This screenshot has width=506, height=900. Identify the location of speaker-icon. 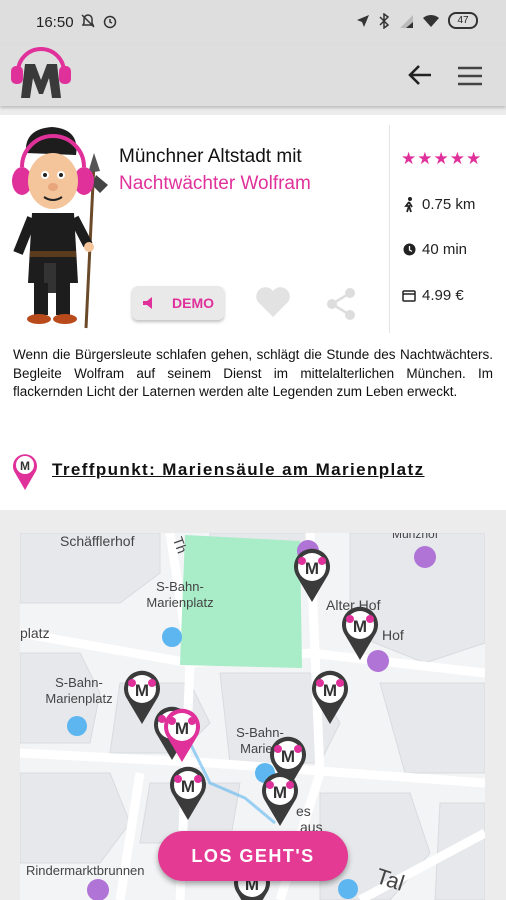
(147, 303).